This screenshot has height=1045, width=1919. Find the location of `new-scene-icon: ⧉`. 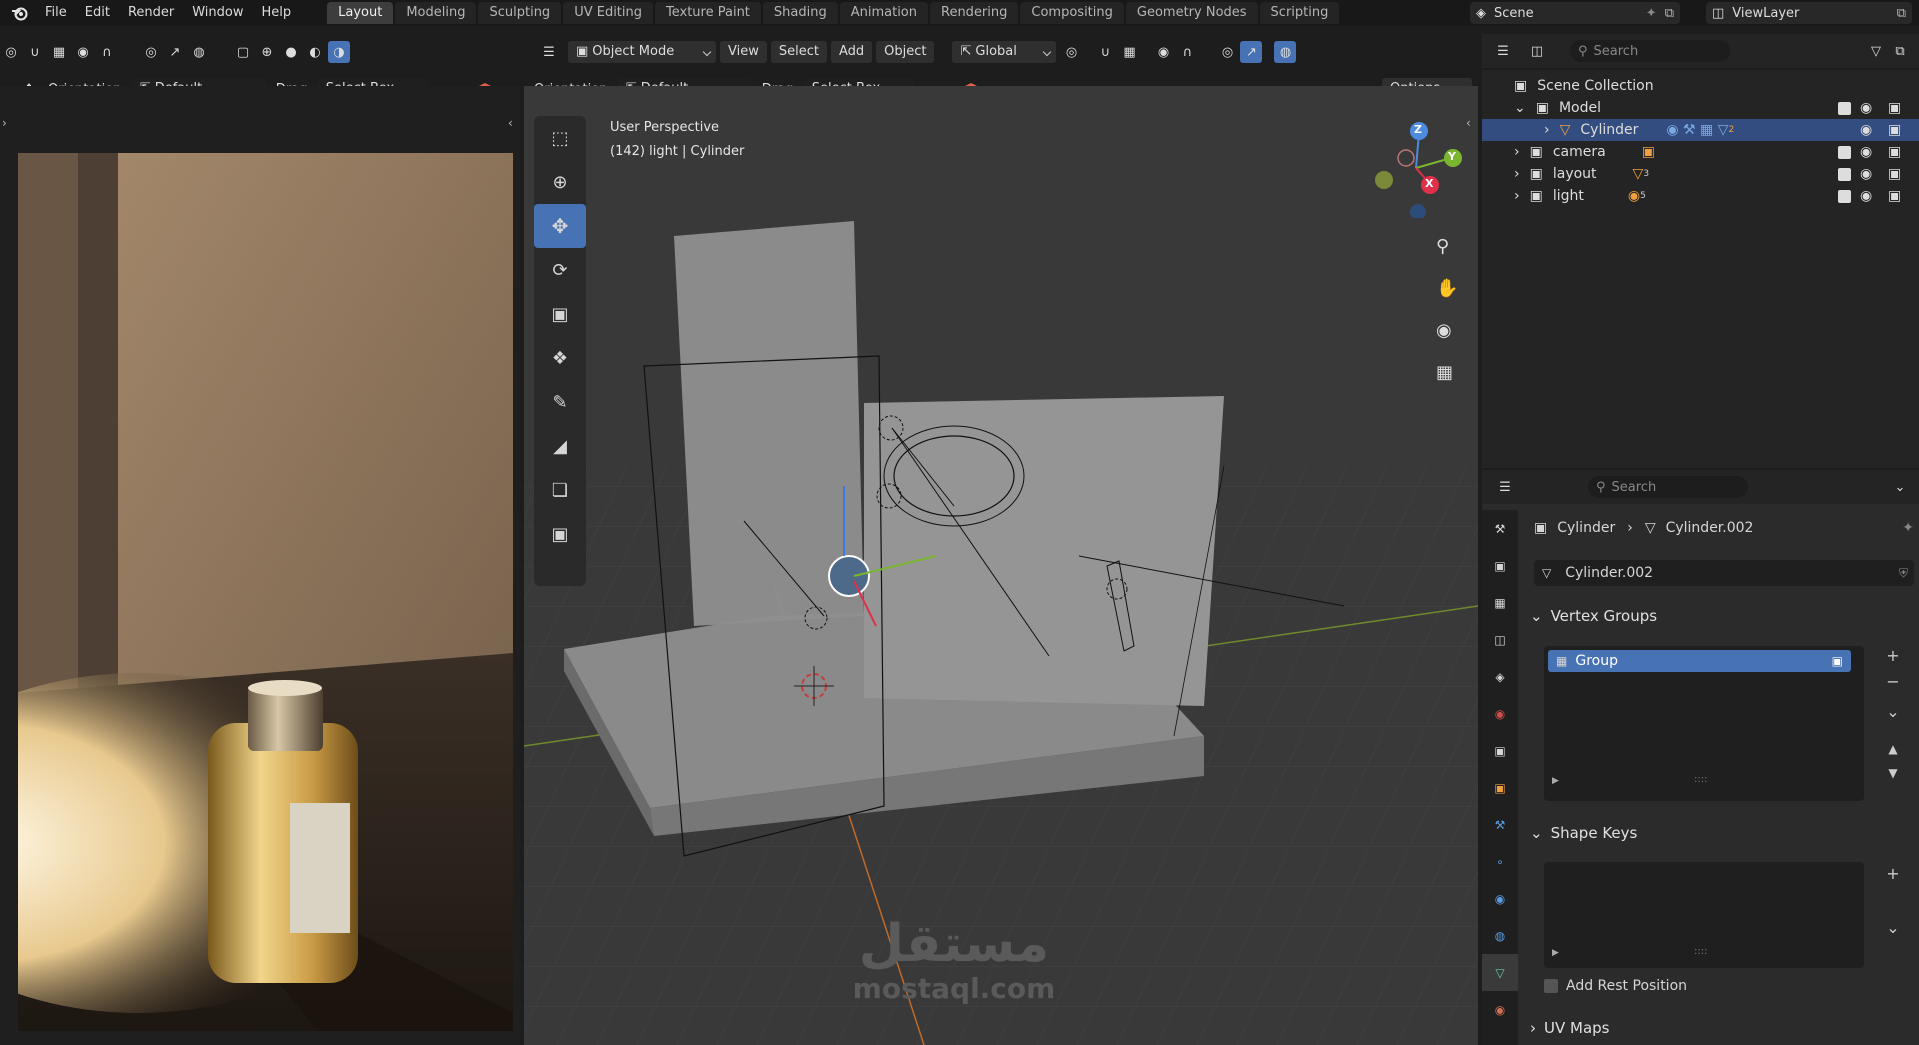

new-scene-icon: ⧉ is located at coordinates (1669, 13).